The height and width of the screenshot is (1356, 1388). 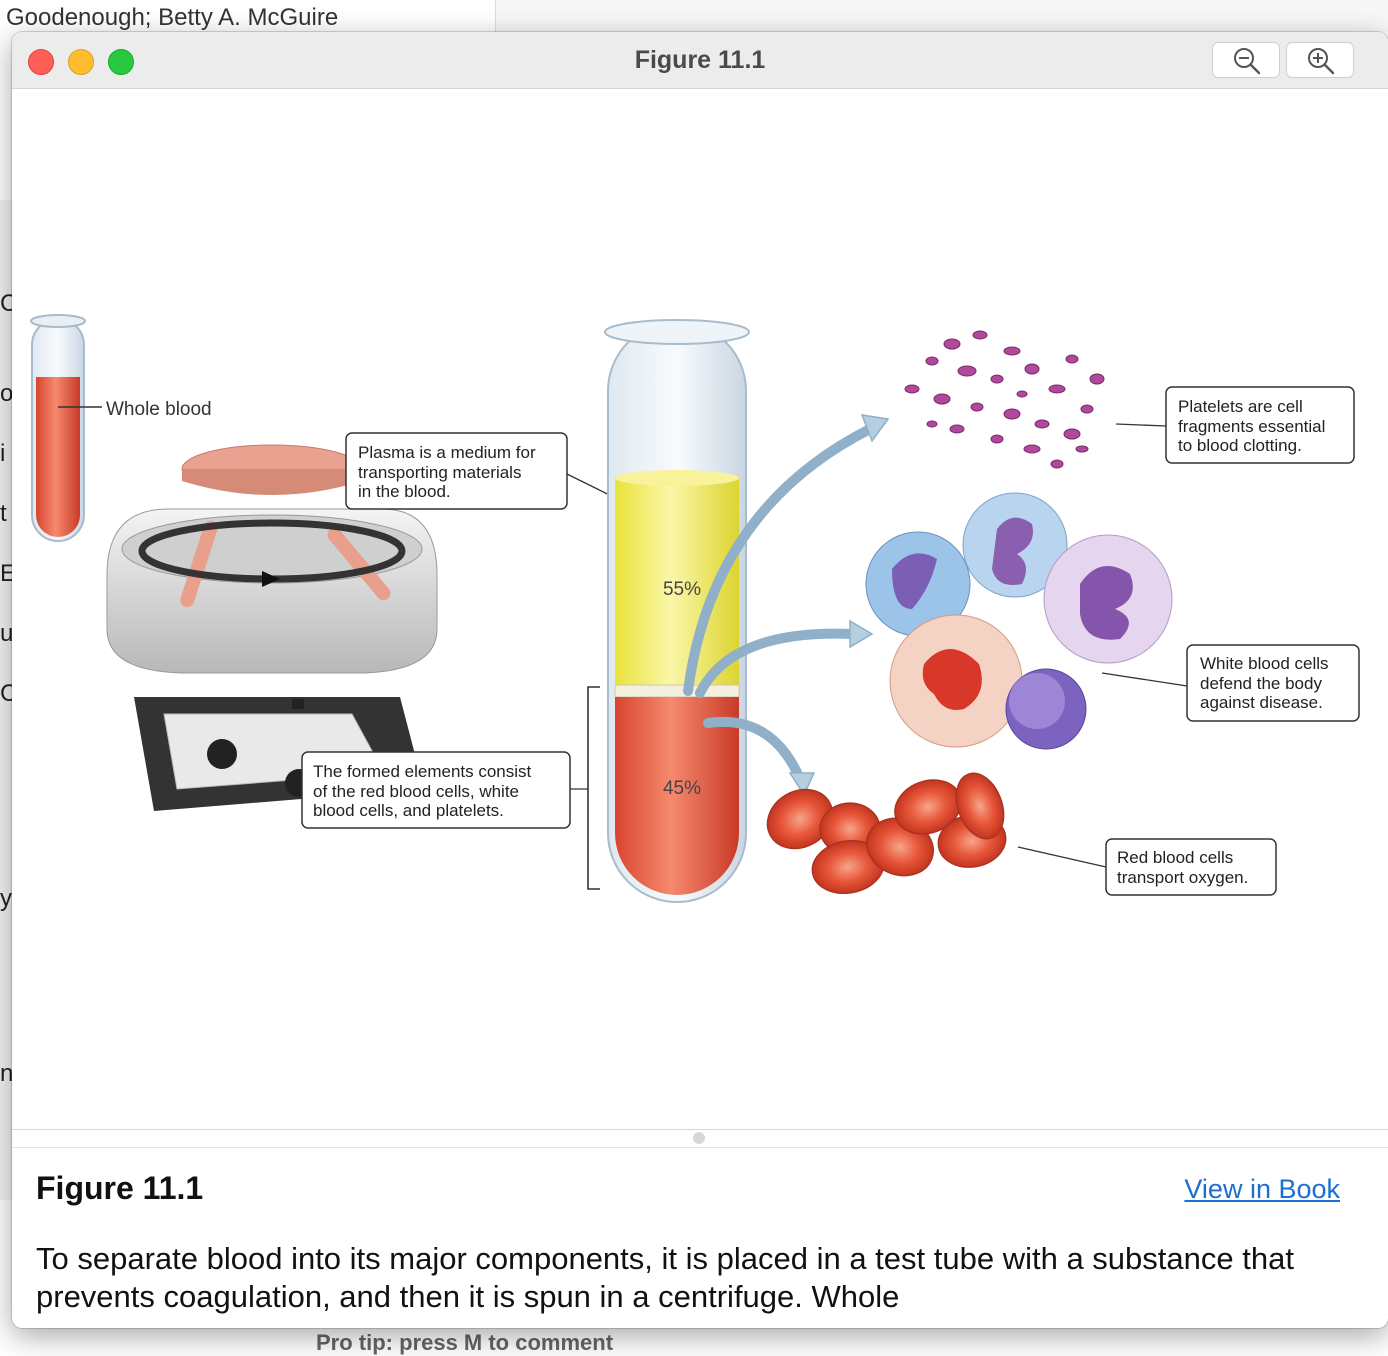 I want to click on background-pro-tip: Pro tip: press M to comment, so click(x=465, y=1342).